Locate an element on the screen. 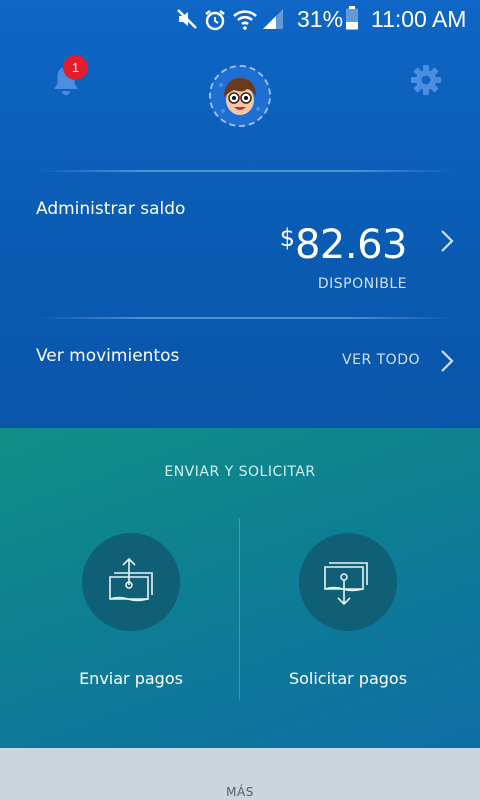 The image size is (480, 800). balance-amount: $82.63 is located at coordinates (343, 245).